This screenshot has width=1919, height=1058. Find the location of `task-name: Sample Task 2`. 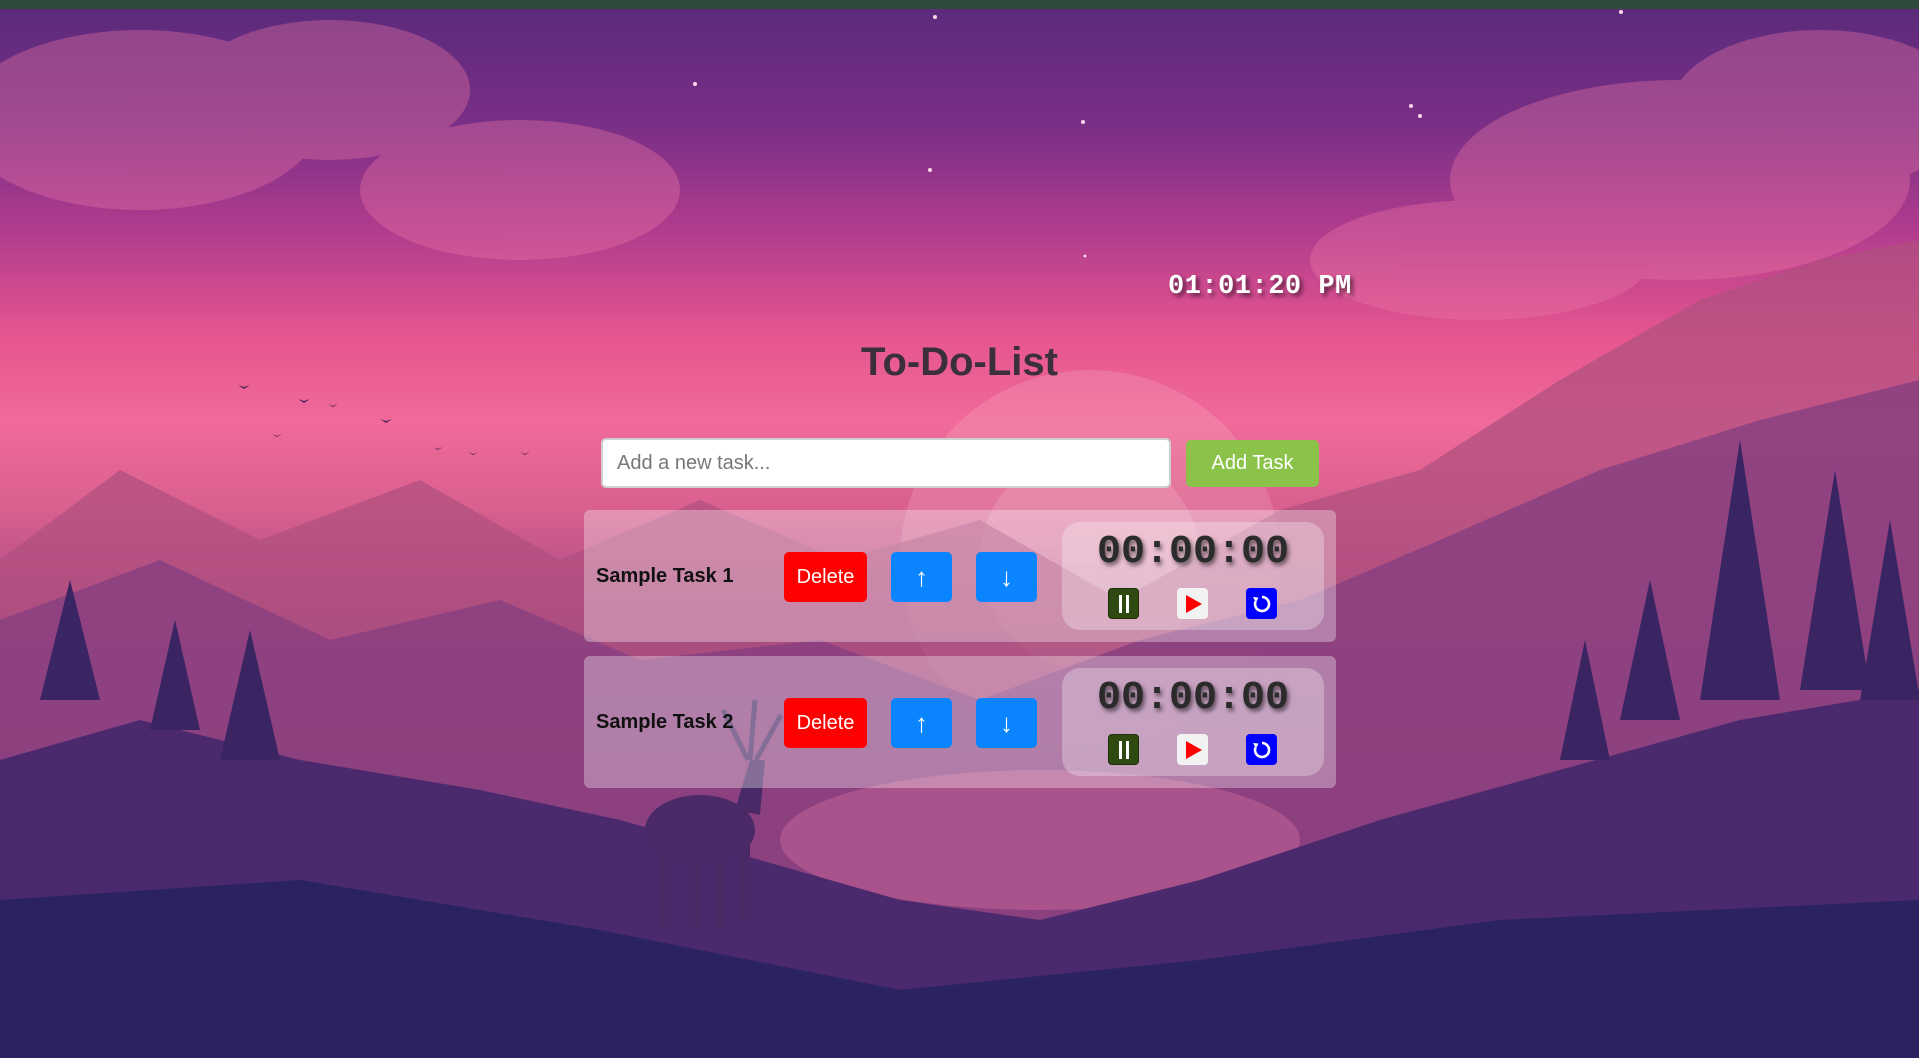

task-name: Sample Task 2 is located at coordinates (665, 721).